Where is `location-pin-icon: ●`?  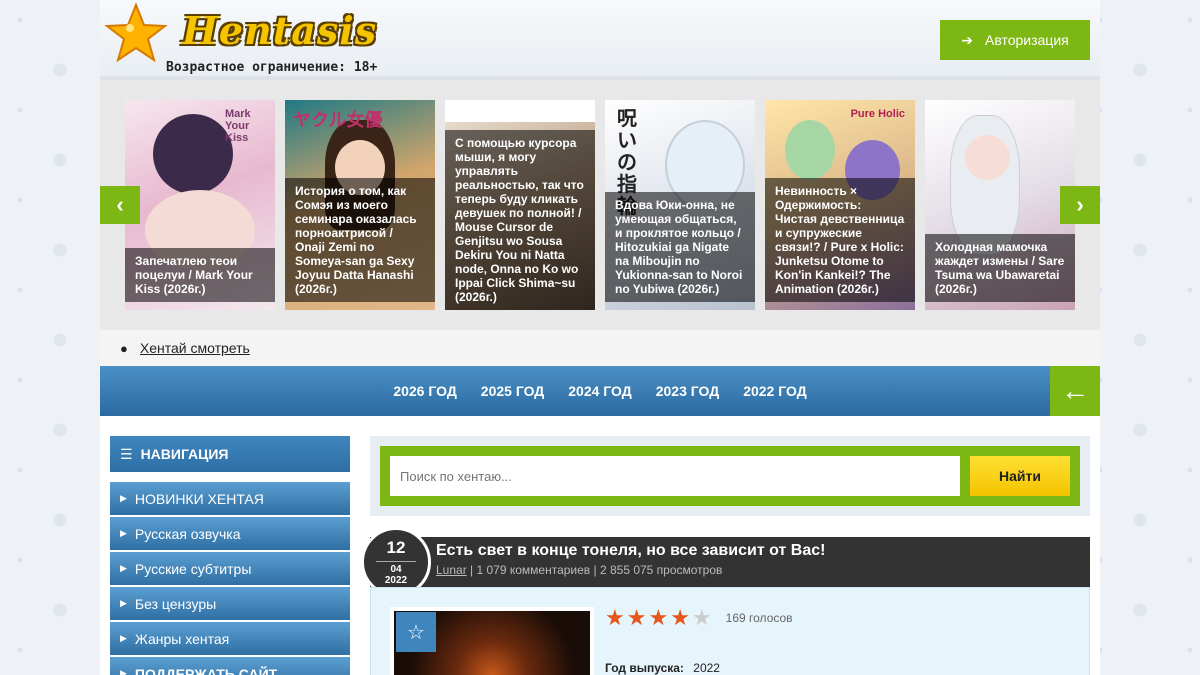
location-pin-icon: ● is located at coordinates (124, 348).